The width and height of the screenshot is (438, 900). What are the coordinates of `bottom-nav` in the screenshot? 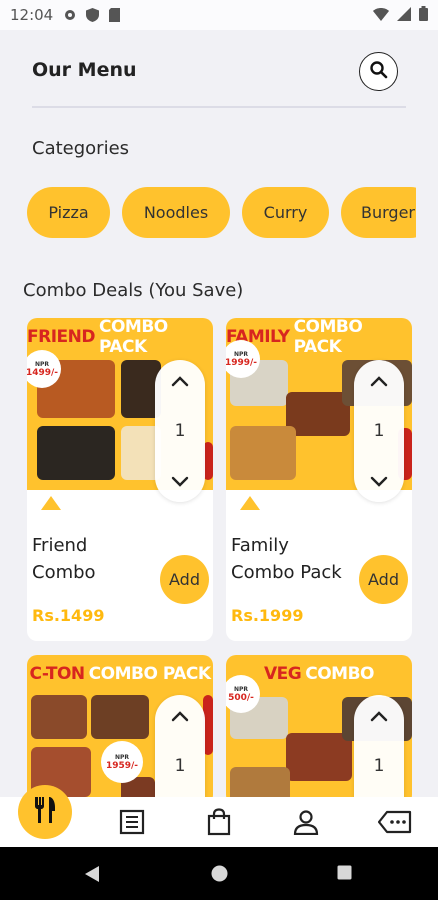 It's located at (219, 816).